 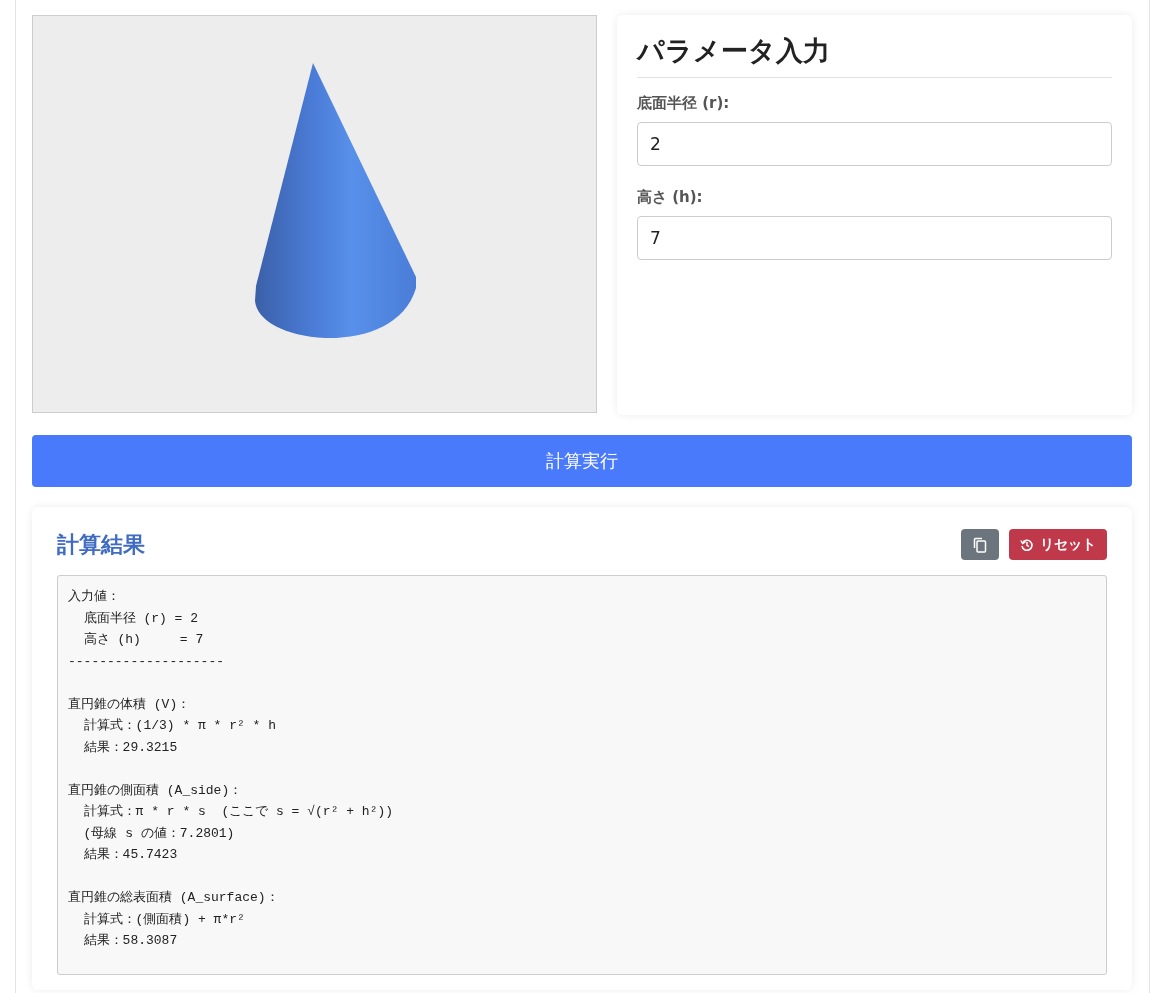 I want to click on input-field: 2, so click(x=874, y=144).